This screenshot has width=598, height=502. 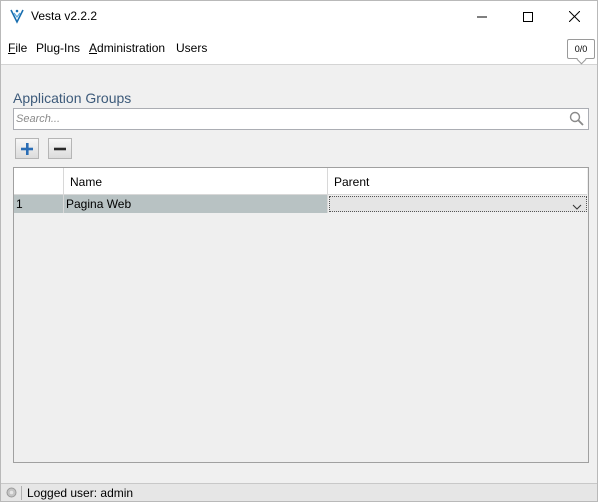 I want to click on close-icon, so click(x=574, y=16).